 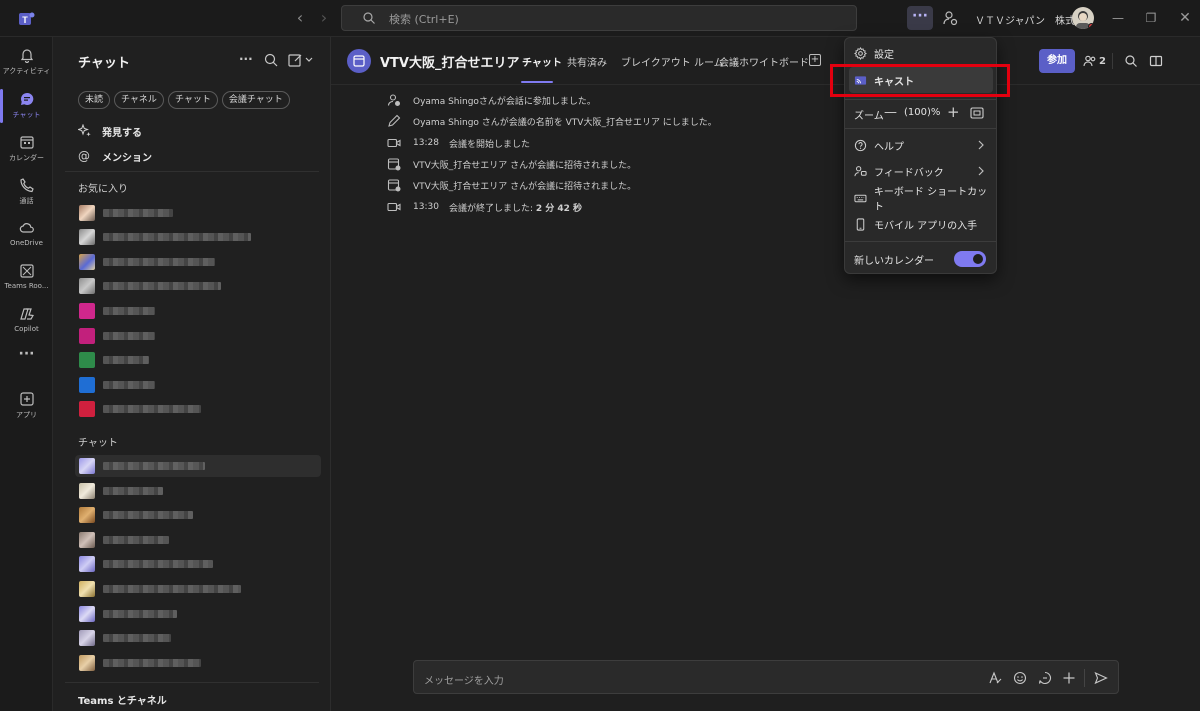 What do you see at coordinates (26, 56) in the screenshot?
I see `bell-icon` at bounding box center [26, 56].